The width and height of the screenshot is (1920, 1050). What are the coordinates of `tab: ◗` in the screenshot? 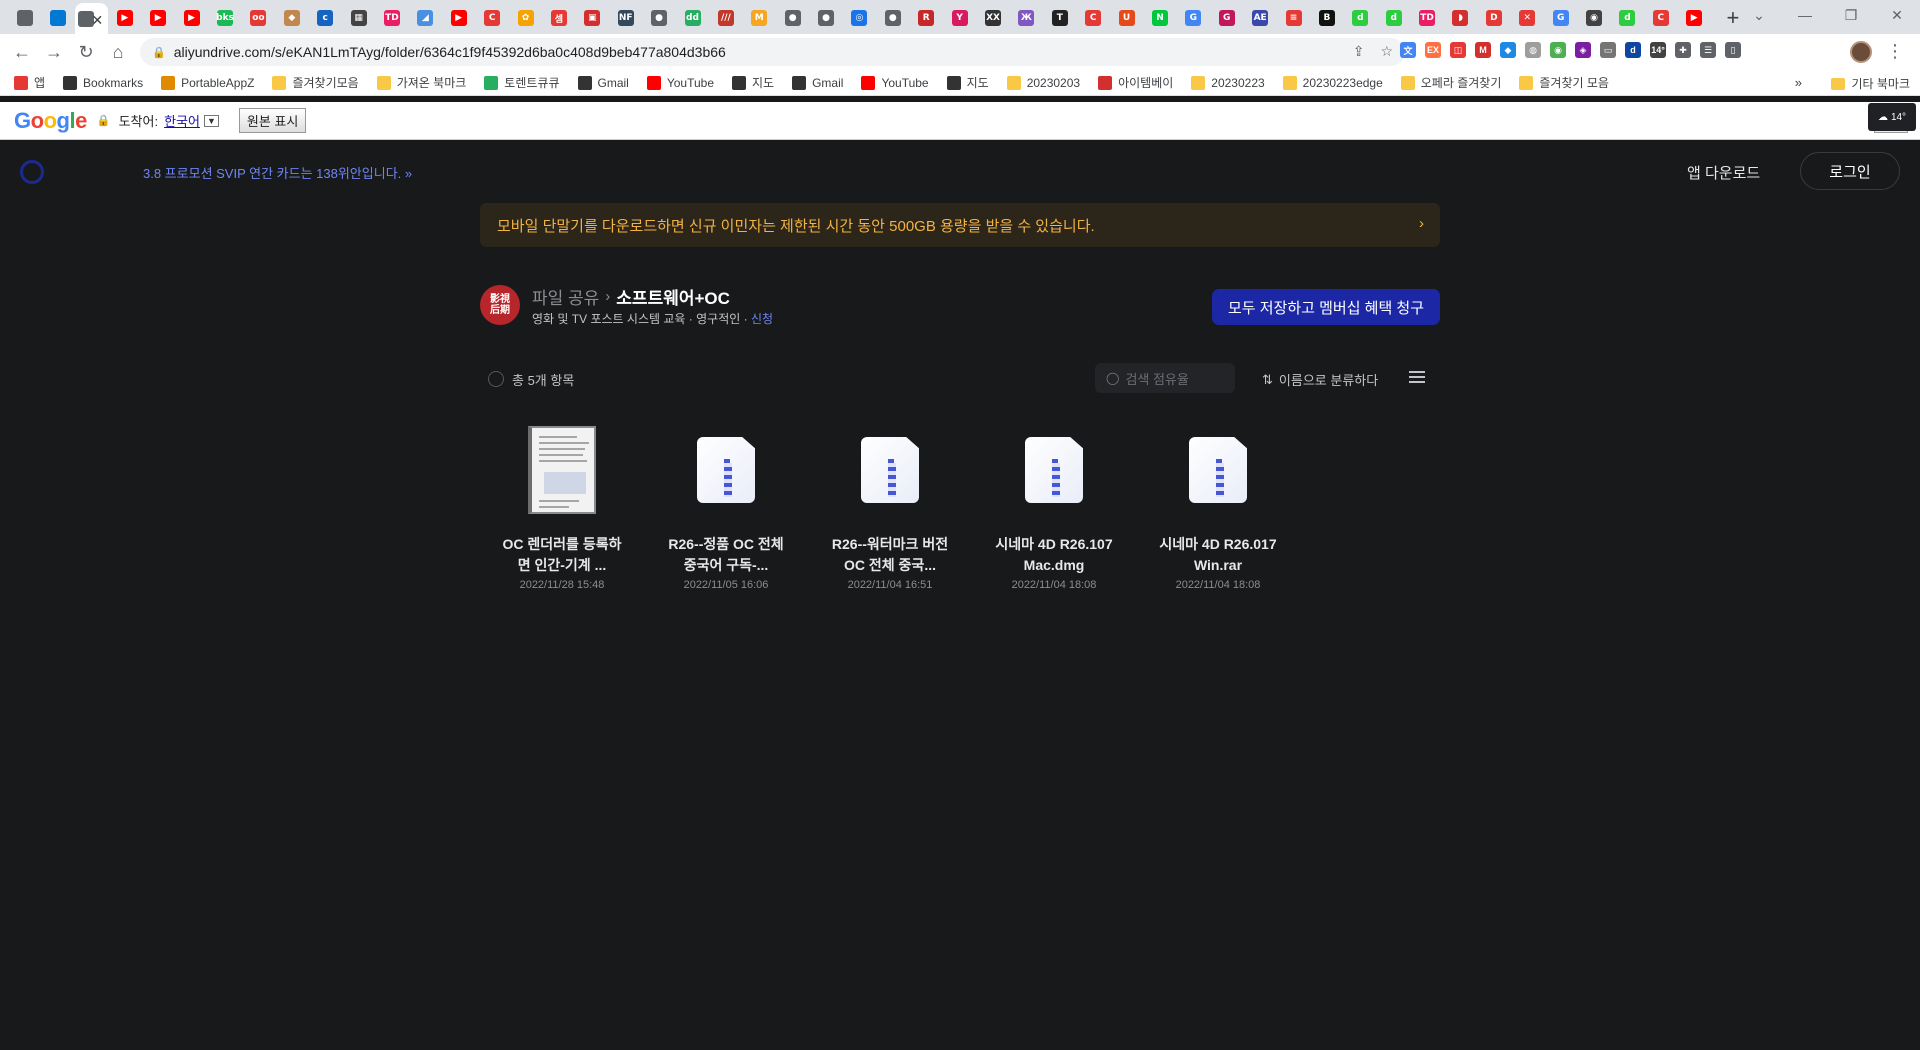 It's located at (1460, 18).